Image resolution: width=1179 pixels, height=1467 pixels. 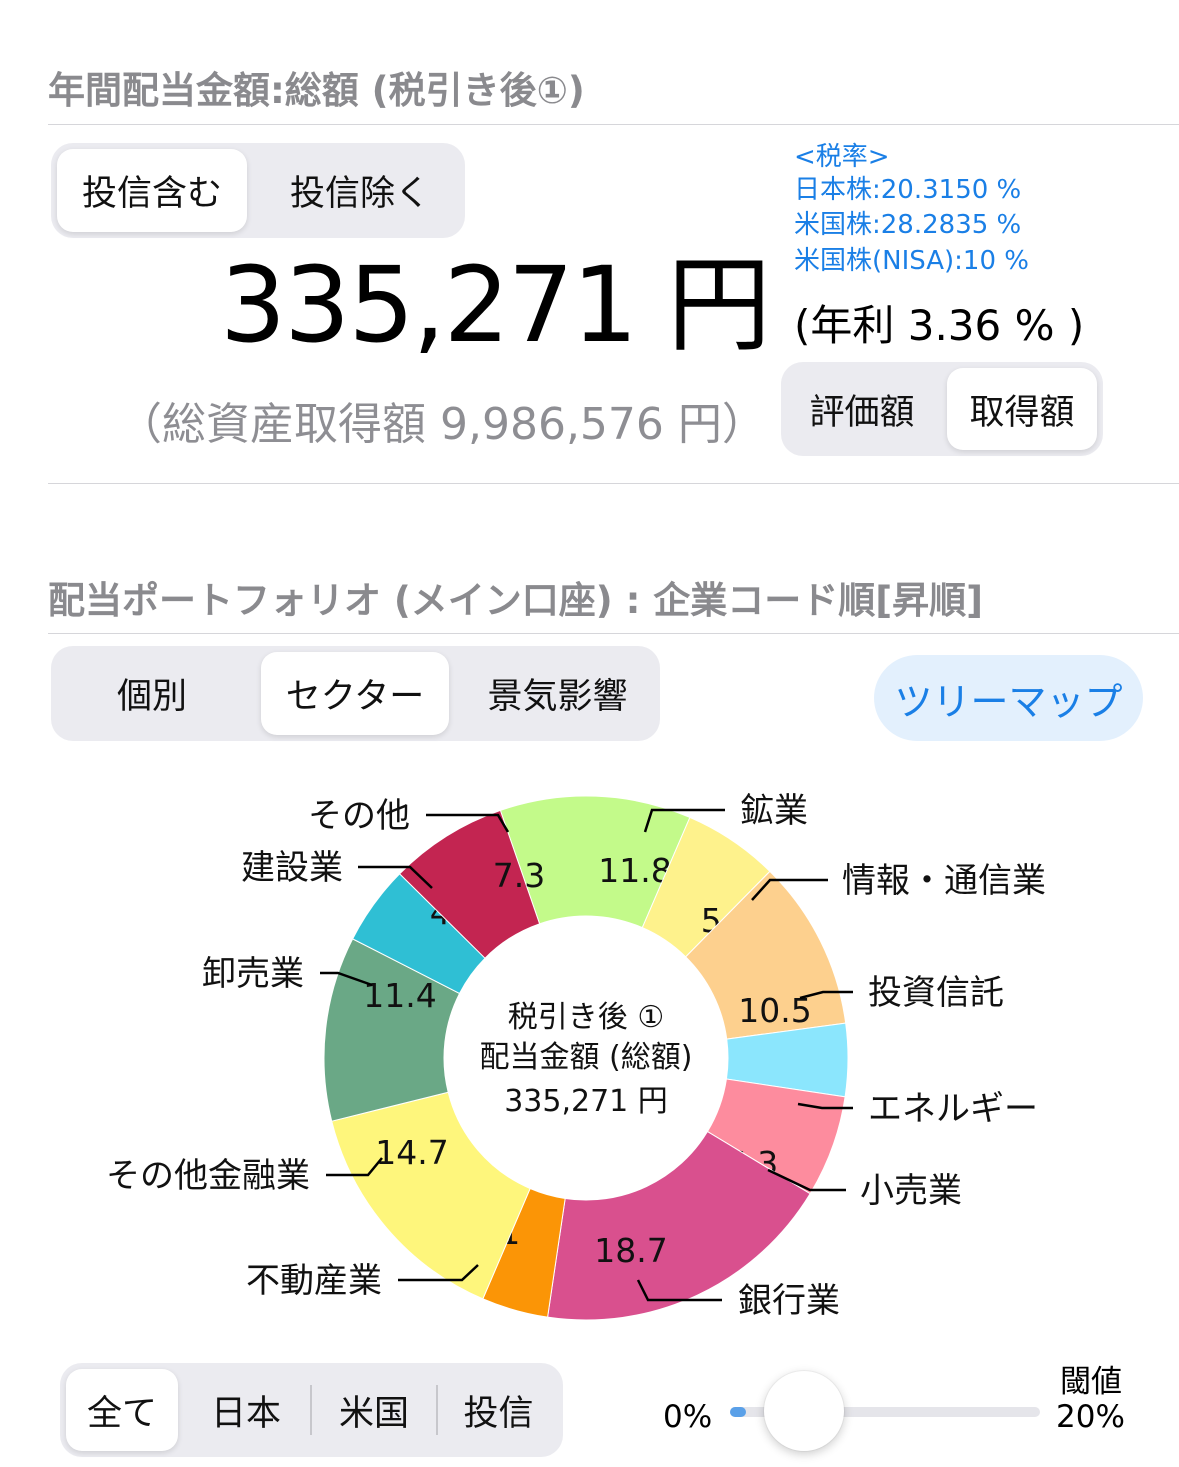 What do you see at coordinates (1022, 409) in the screenshot?
I see `acquisition-cost-option: 取得額` at bounding box center [1022, 409].